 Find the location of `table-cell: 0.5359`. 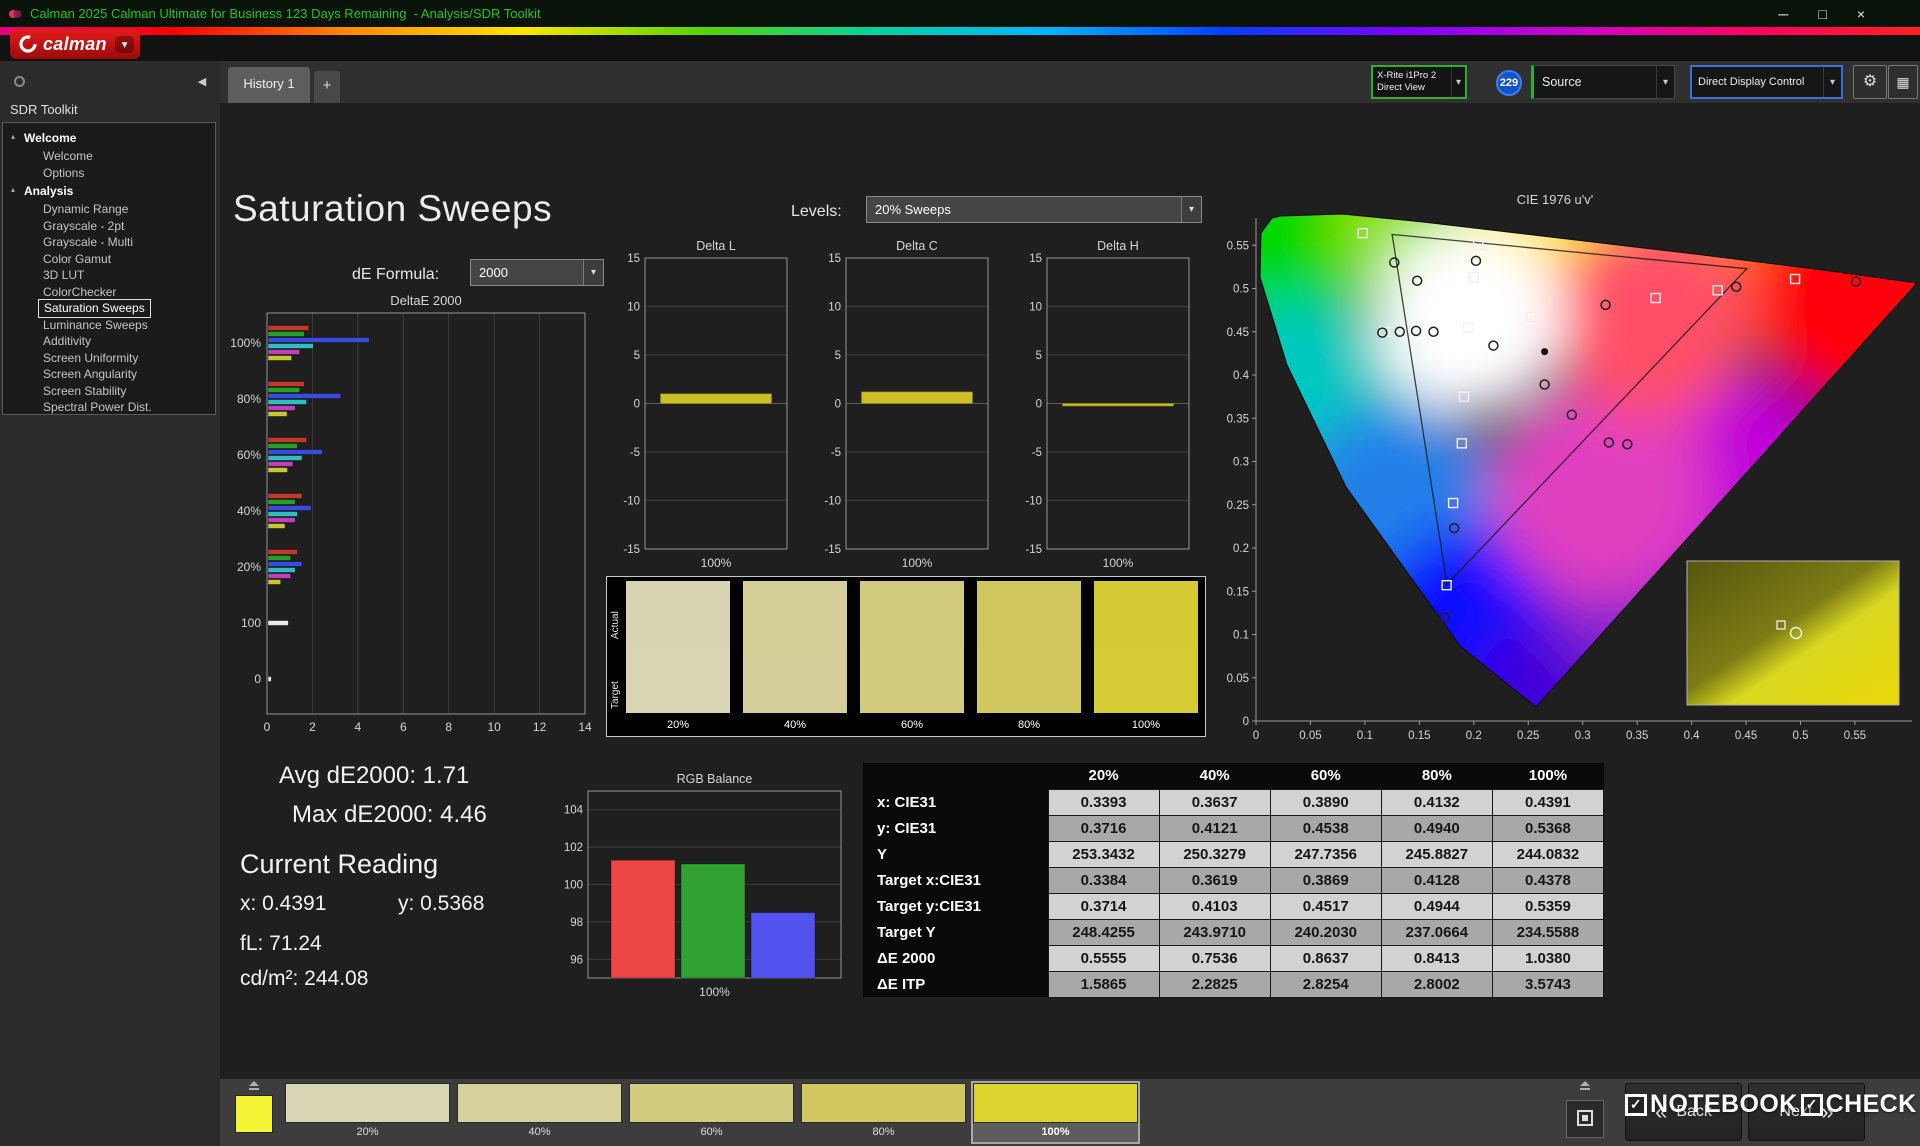

table-cell: 0.5359 is located at coordinates (1548, 906).